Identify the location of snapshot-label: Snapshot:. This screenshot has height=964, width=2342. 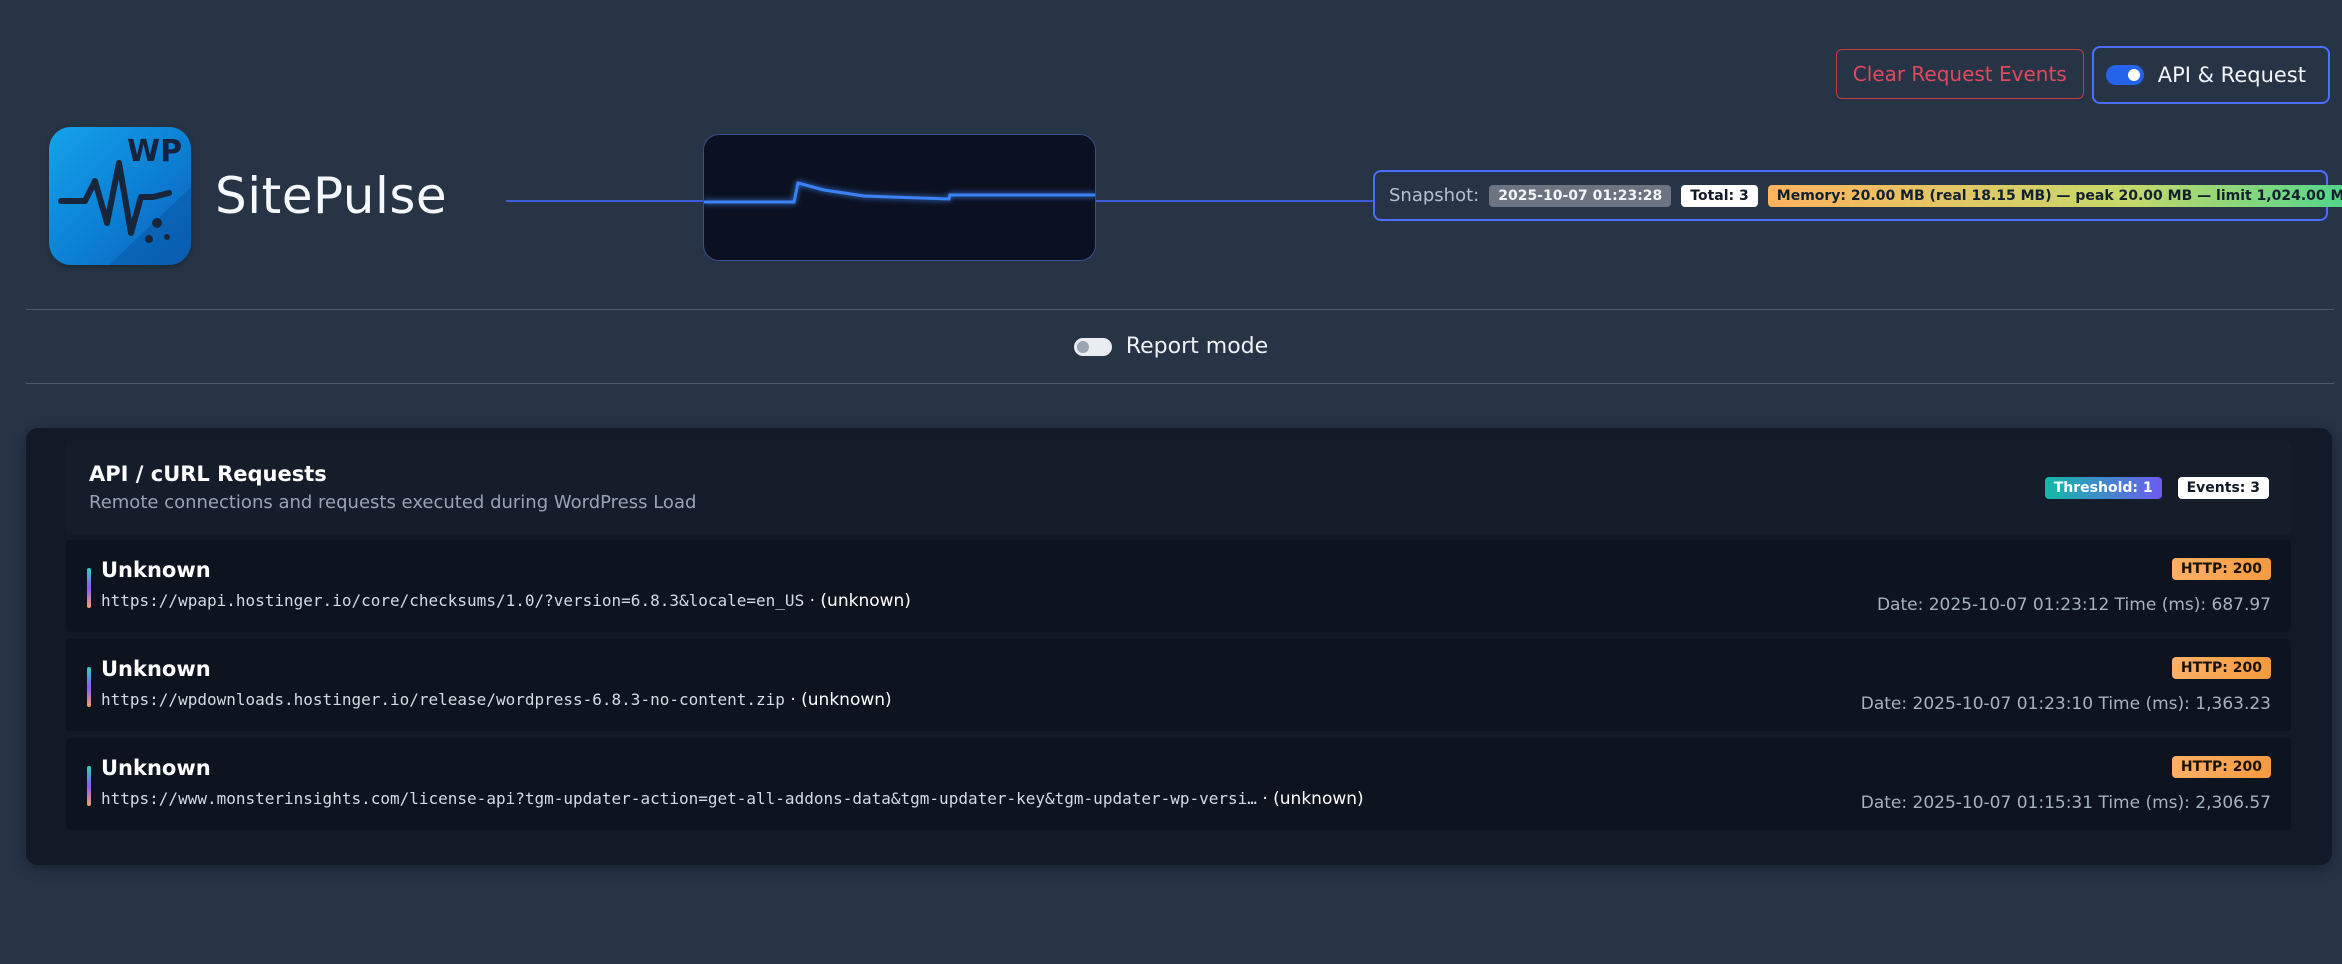
(1434, 195).